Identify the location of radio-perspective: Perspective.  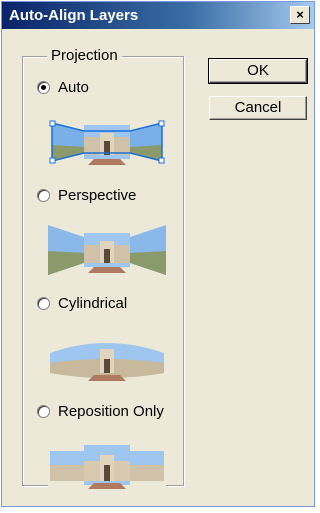
(86, 195).